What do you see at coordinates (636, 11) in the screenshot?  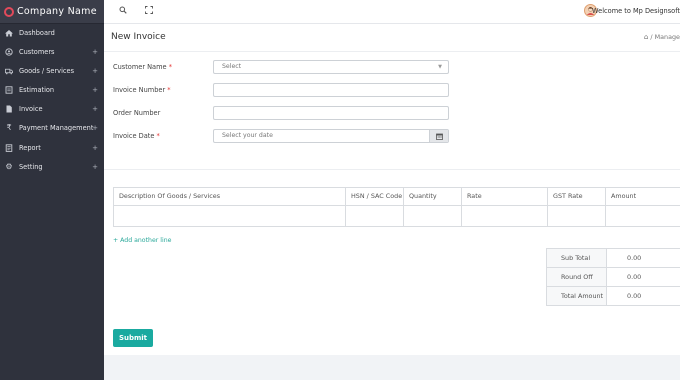 I see `welcome-text: Welcome to Mp Designsoft` at bounding box center [636, 11].